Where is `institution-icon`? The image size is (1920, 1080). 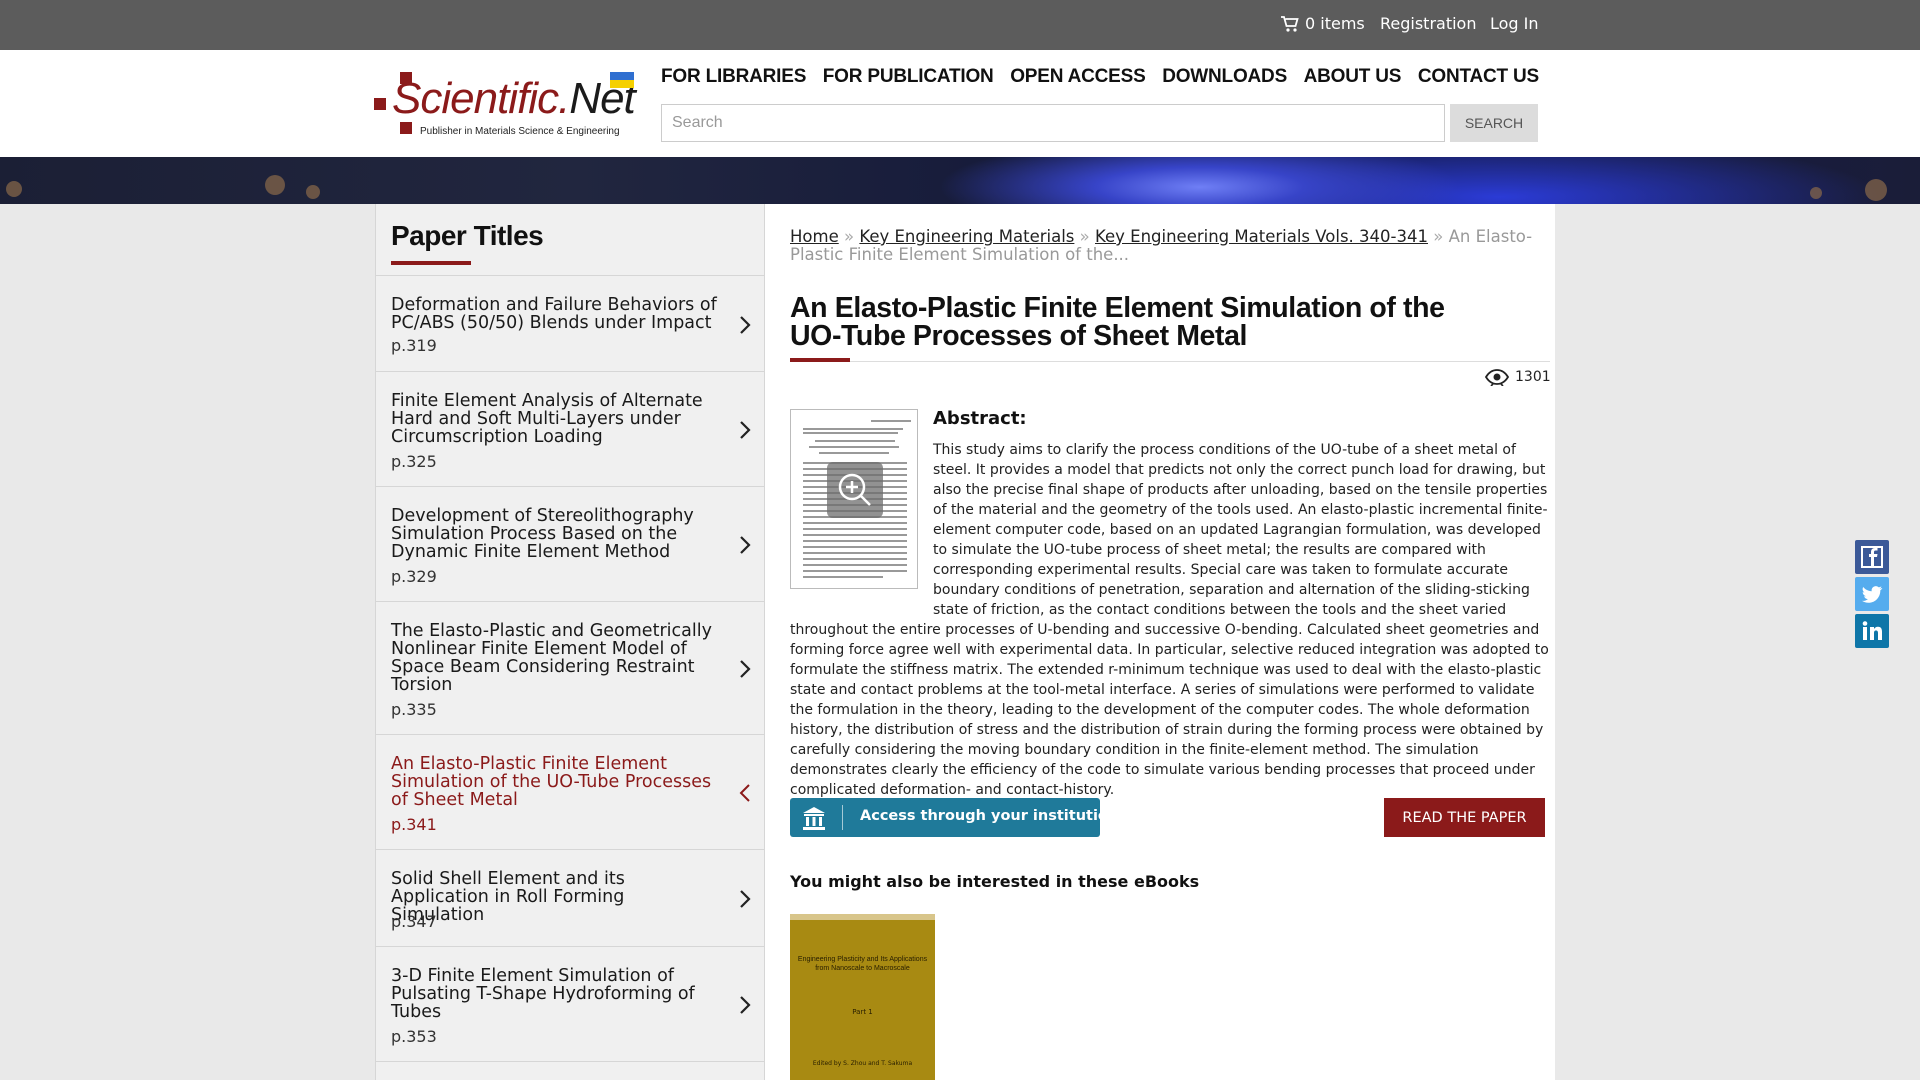
institution-icon is located at coordinates (814, 818).